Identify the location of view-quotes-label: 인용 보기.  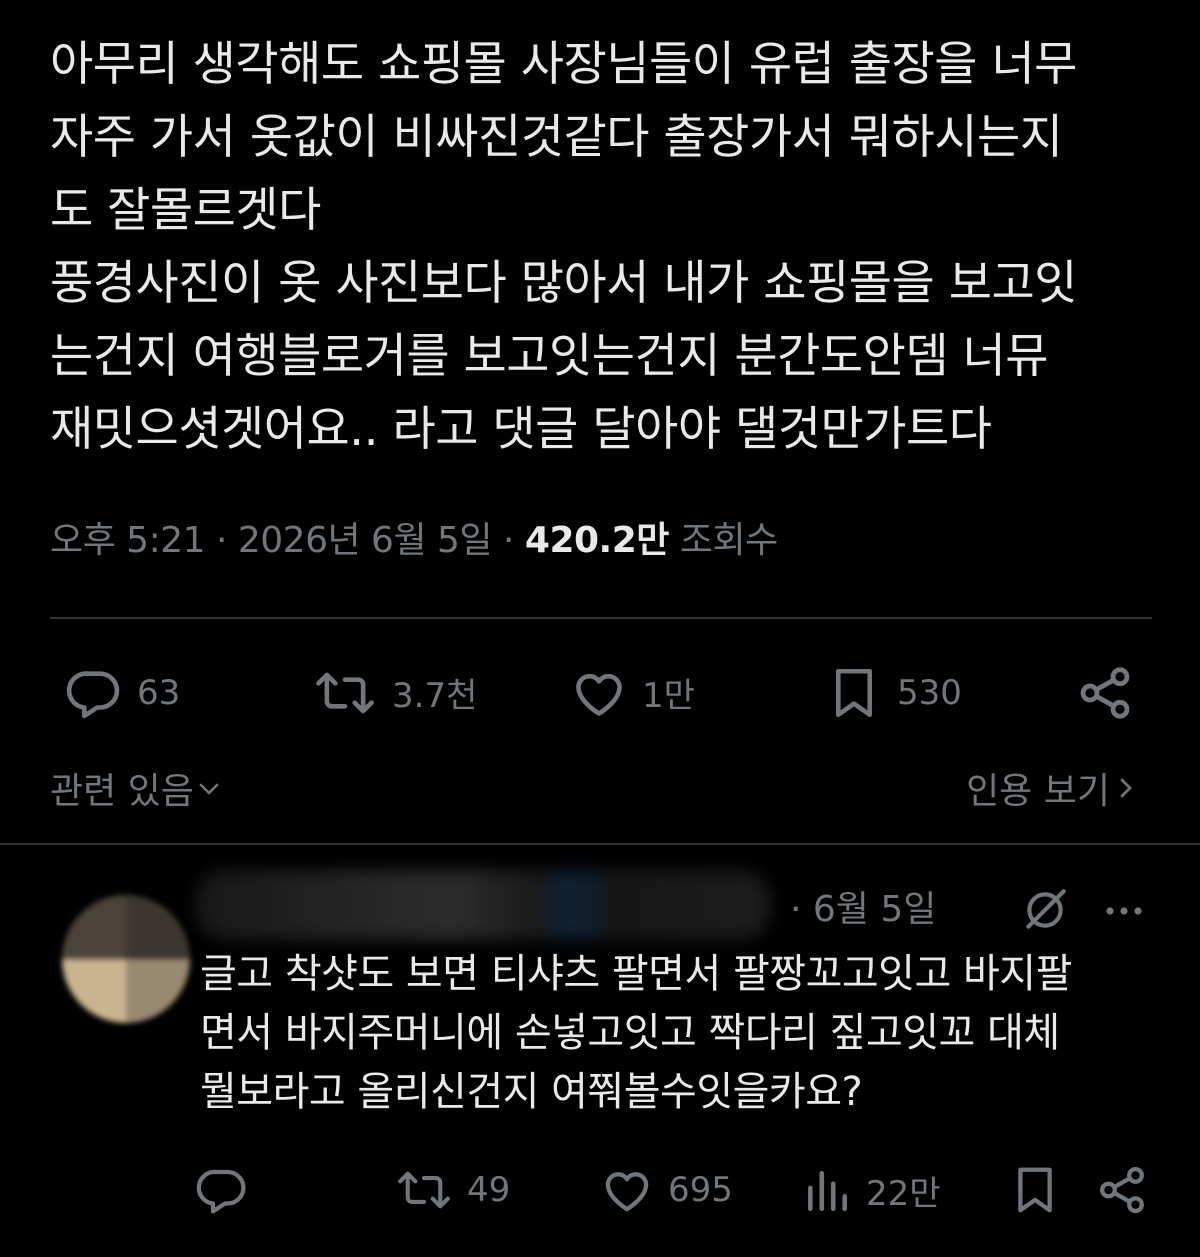
(1038, 791).